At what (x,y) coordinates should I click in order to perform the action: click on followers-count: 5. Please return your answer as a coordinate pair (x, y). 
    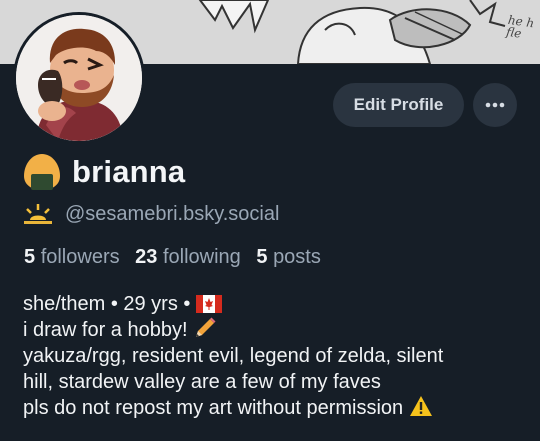
    Looking at the image, I should click on (30, 257).